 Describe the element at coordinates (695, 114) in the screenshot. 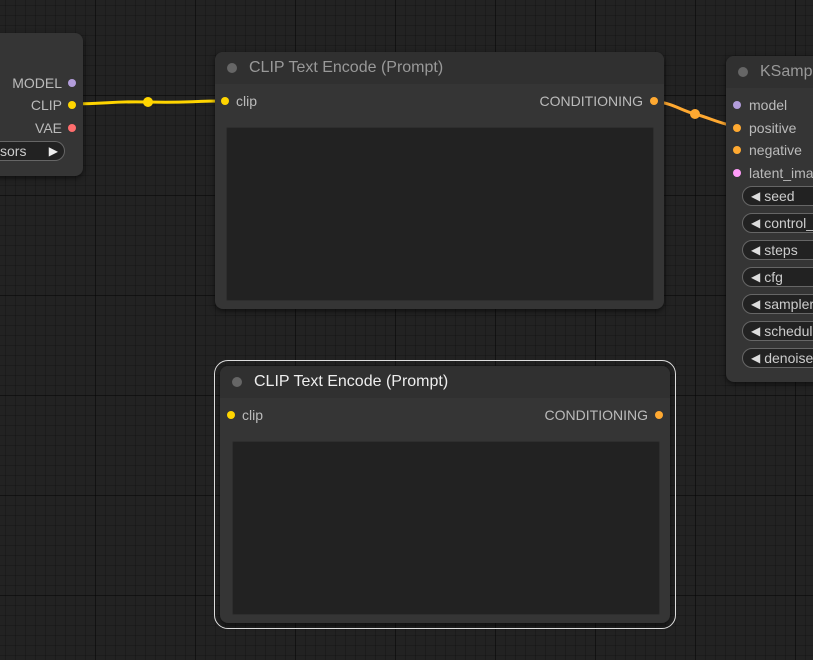

I see `conditioning-link-center-dot` at that location.